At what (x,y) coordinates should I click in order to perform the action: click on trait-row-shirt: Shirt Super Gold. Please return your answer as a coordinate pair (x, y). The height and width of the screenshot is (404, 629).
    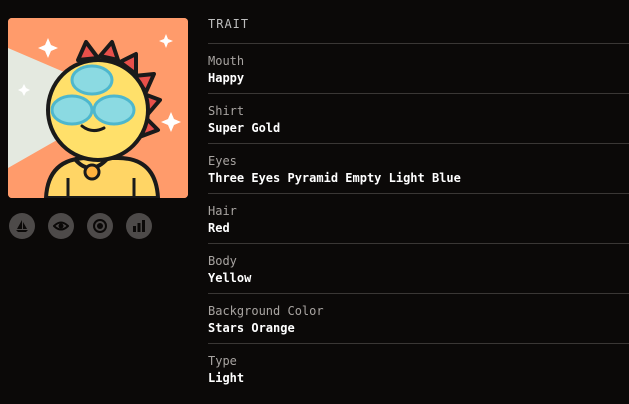
    Looking at the image, I should click on (418, 119).